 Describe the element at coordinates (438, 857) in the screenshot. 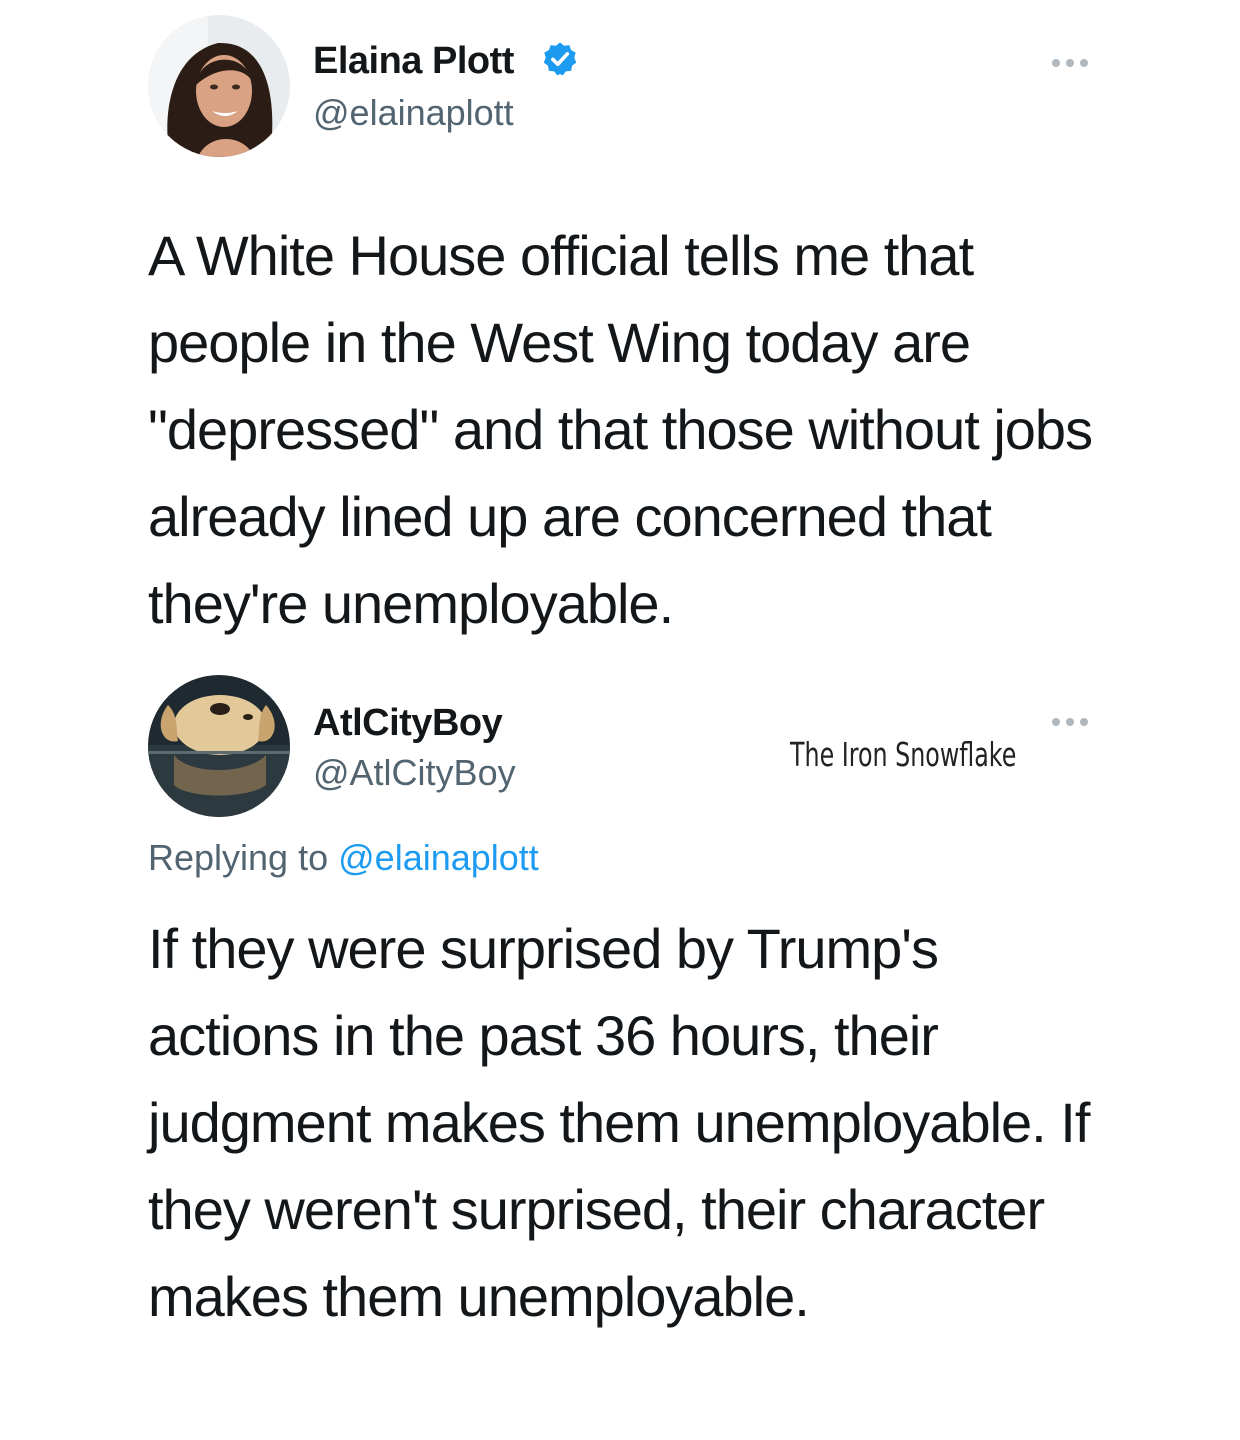

I see `replying-to-handle-link: @elainaplott` at that location.